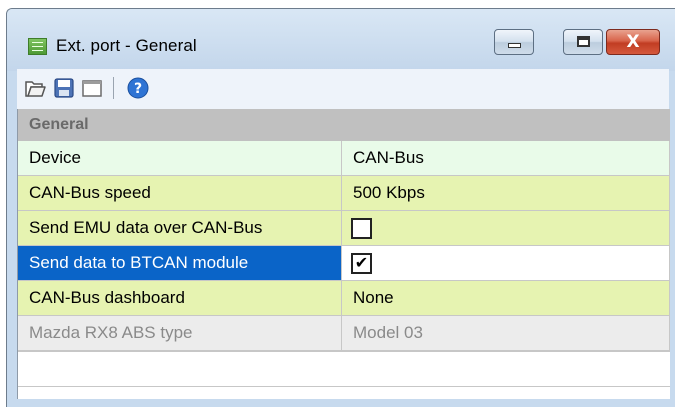  I want to click on help-icon: ?, so click(138, 88).